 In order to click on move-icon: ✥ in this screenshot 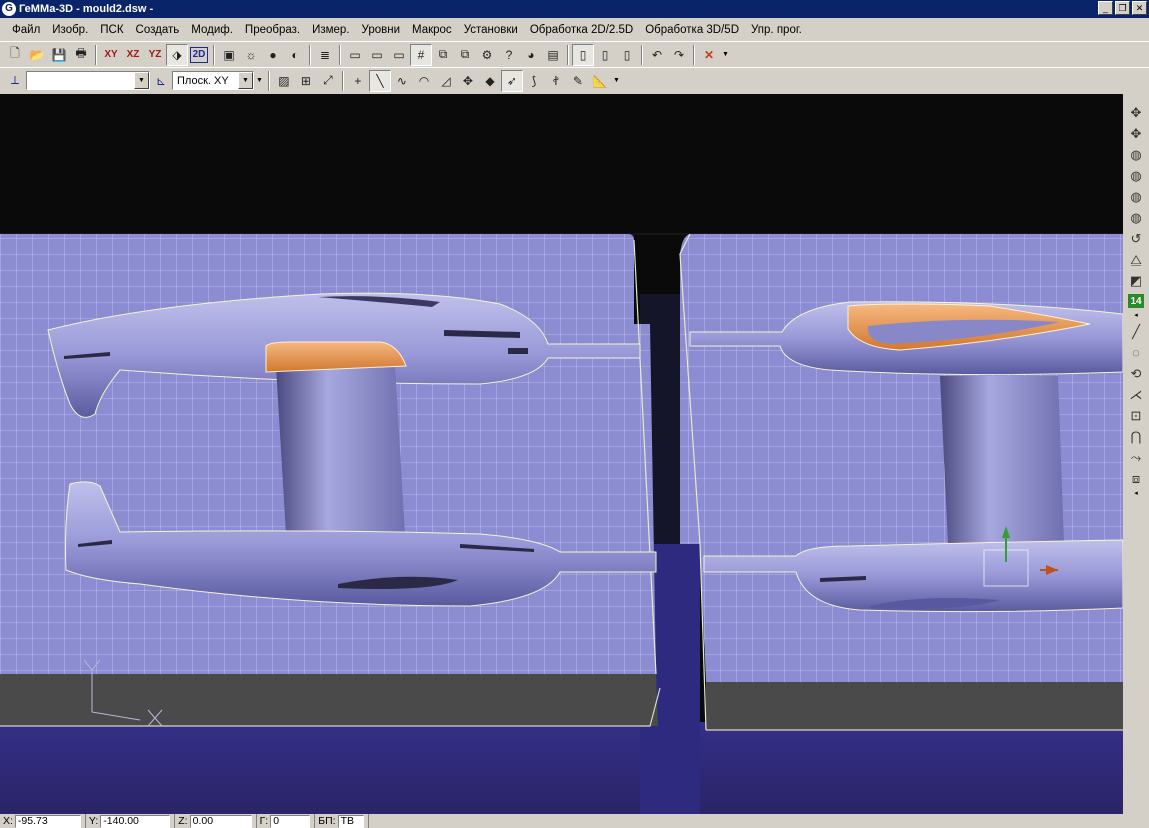, I will do `click(1136, 112)`.